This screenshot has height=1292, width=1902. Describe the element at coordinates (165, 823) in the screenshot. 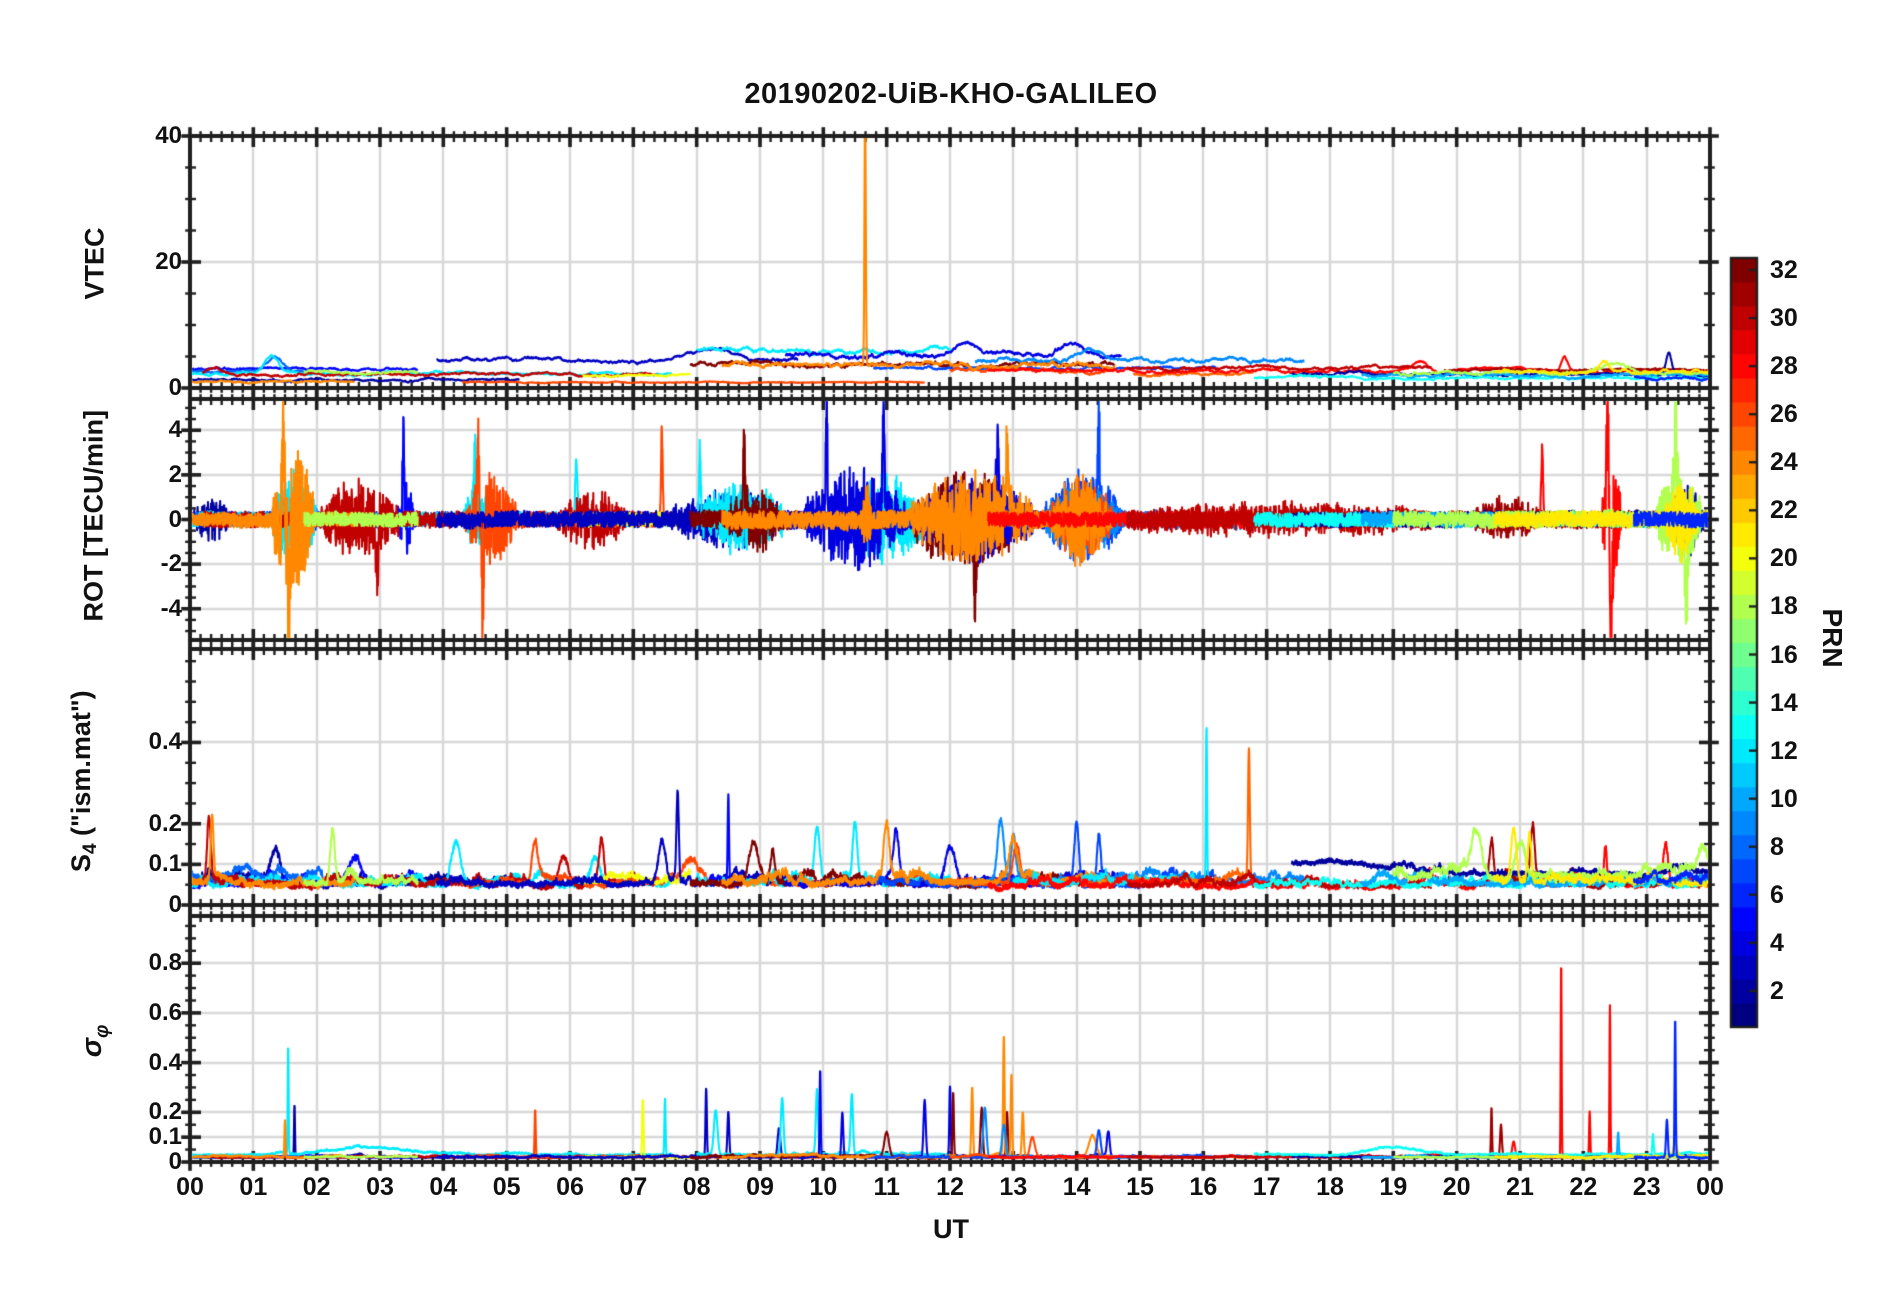

I see `y-tick-label-s4: 0.2` at that location.